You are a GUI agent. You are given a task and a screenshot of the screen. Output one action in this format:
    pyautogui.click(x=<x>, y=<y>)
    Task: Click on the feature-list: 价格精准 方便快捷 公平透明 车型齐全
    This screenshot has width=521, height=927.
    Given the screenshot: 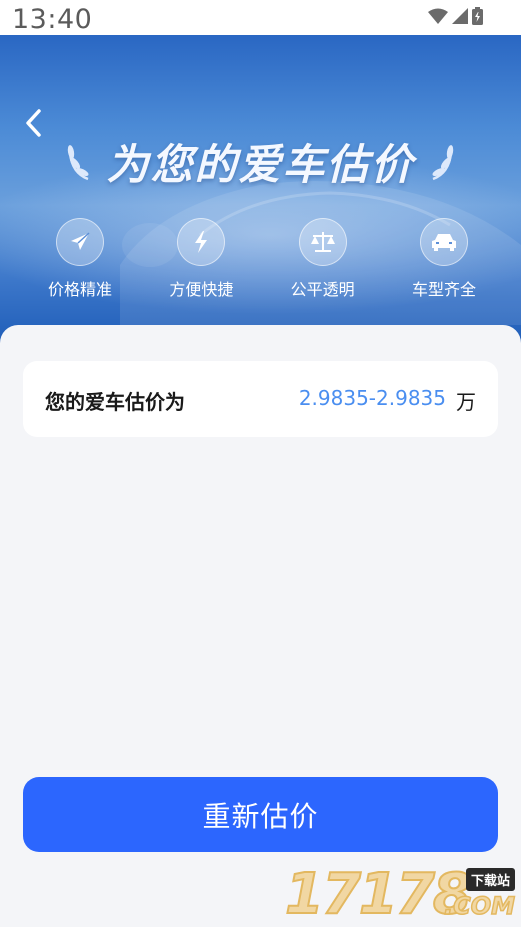 What is the action you would take?
    pyautogui.click(x=262, y=259)
    